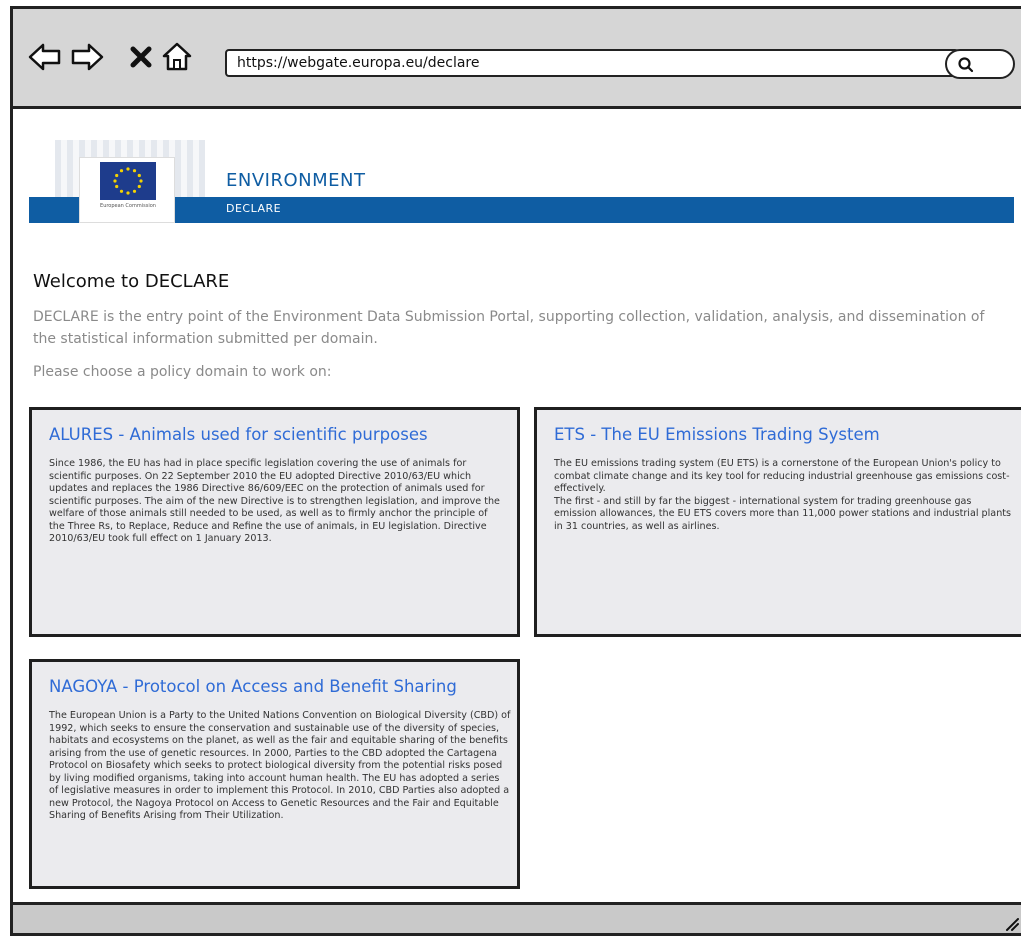 This screenshot has width=1023, height=938. Describe the element at coordinates (521, 210) in the screenshot. I see `banner-stripe` at that location.